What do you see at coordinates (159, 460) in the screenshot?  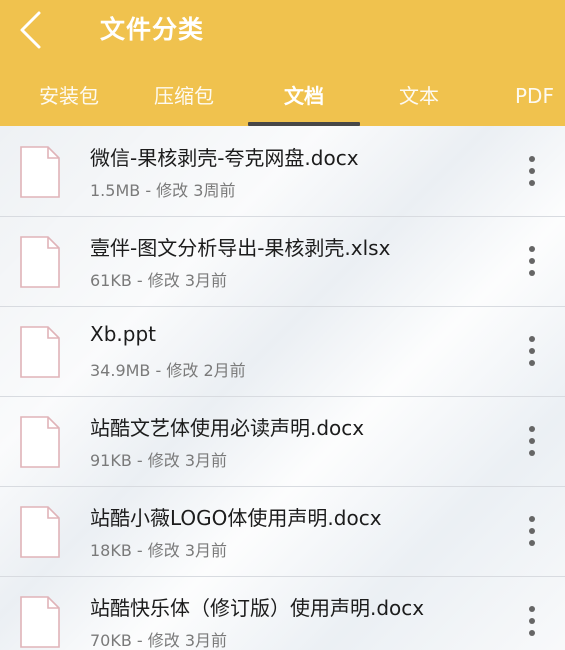 I see `file-meta: 91KB - 修改 3月前` at bounding box center [159, 460].